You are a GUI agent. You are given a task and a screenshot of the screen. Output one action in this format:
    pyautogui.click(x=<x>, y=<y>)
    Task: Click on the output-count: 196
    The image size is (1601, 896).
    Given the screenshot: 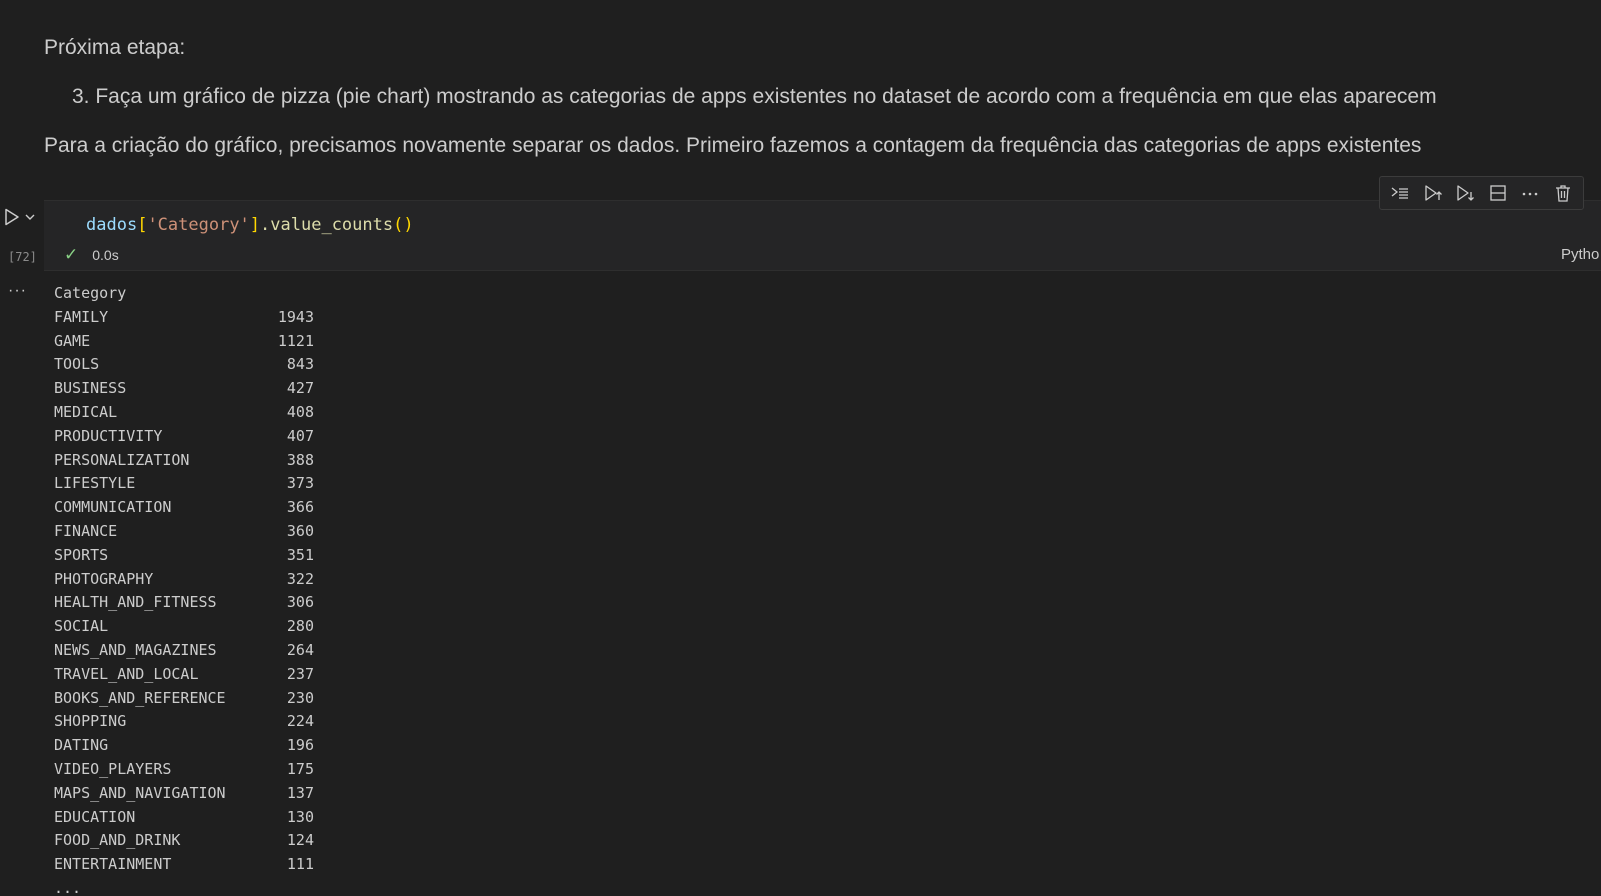 What is the action you would take?
    pyautogui.click(x=300, y=745)
    